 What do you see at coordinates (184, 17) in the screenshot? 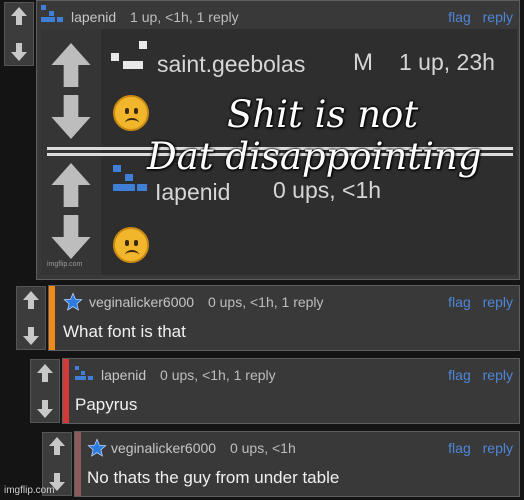
I see `comment-meta: 1 up, <1h, 1 reply` at bounding box center [184, 17].